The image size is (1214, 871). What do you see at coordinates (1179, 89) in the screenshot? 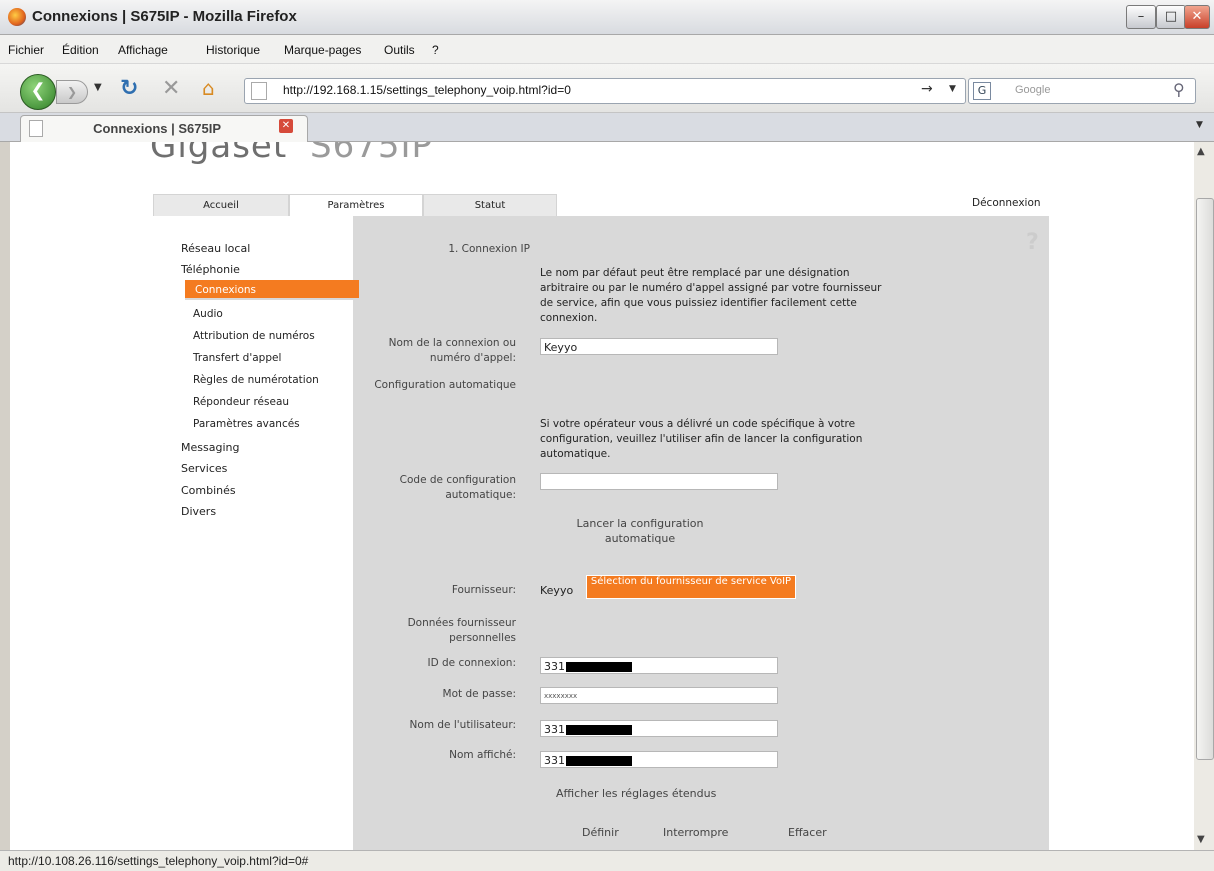
I see `search-magnifier-icon: ⚲` at bounding box center [1179, 89].